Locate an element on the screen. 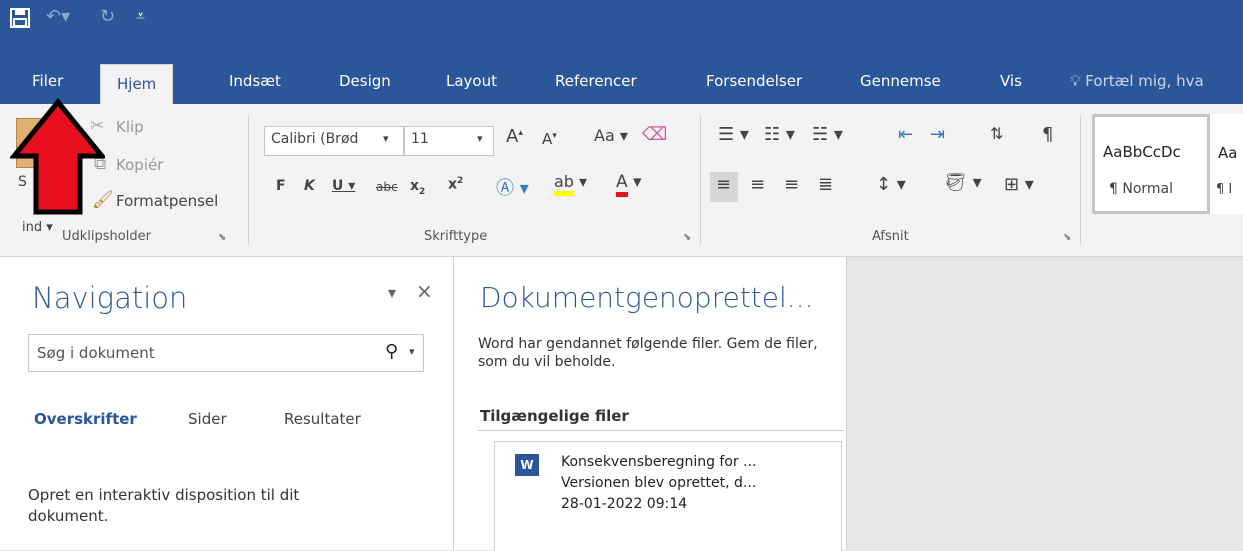  line-spacing-icon: ↕ ▾ is located at coordinates (891, 184).